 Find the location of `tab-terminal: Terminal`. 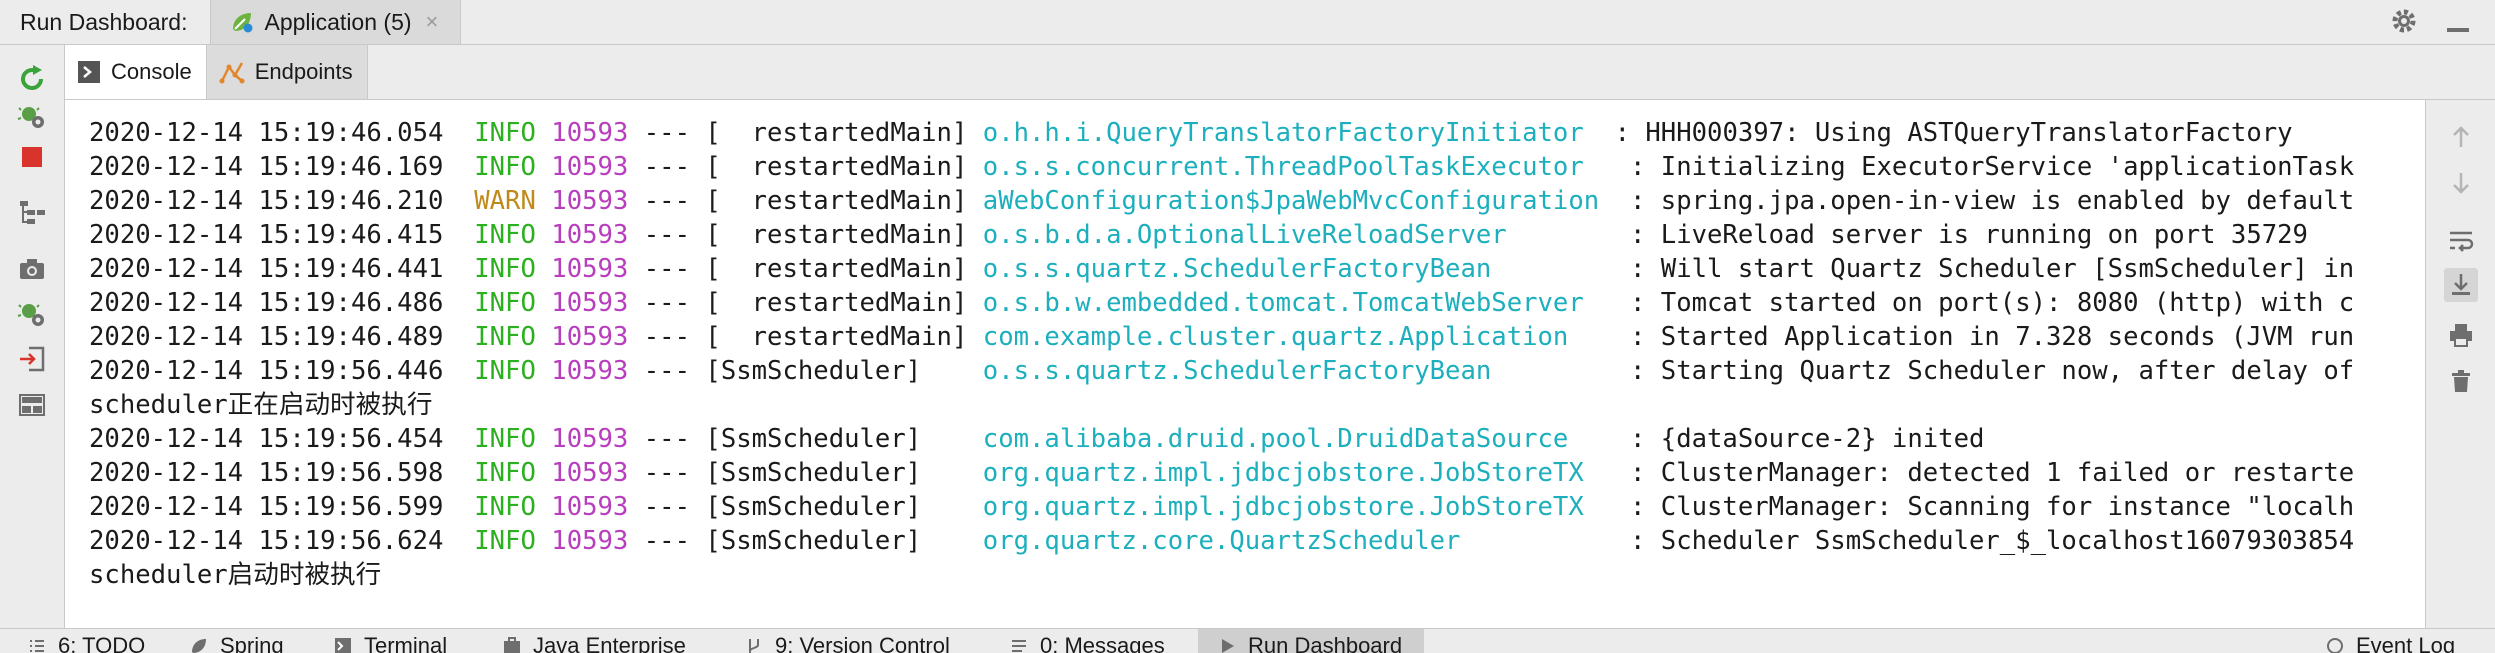

tab-terminal: Terminal is located at coordinates (390, 643).